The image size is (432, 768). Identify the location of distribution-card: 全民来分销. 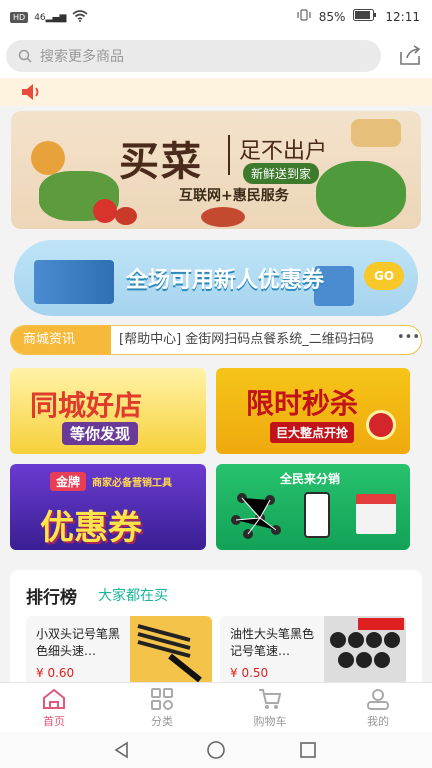
(313, 507).